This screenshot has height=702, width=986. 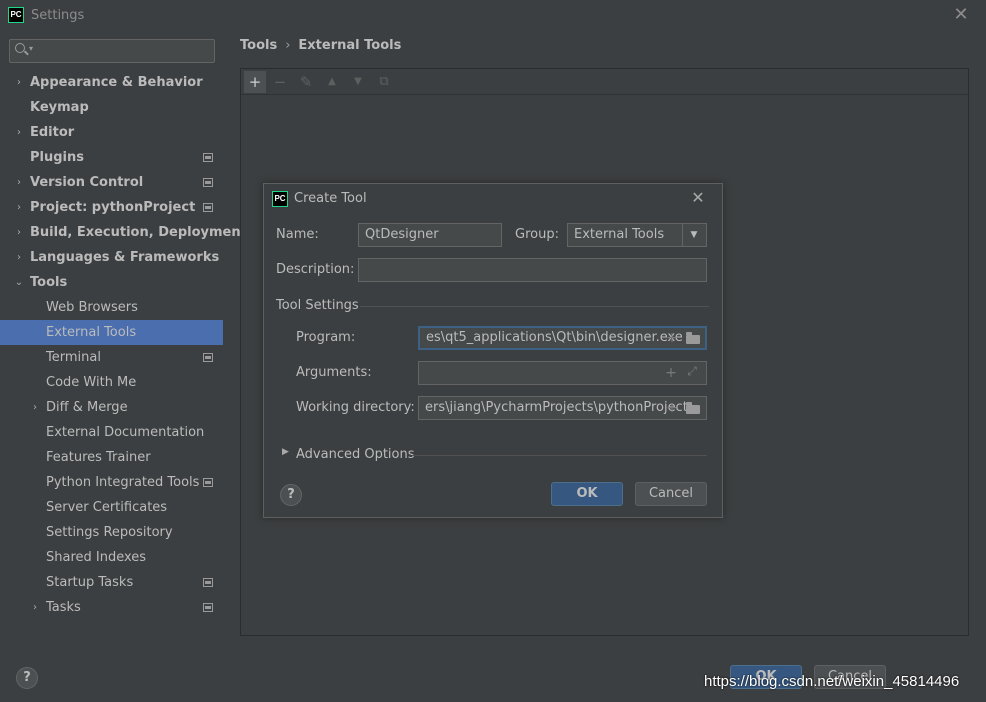 I want to click on sidebar-item-editor: › Editor, so click(x=111, y=132).